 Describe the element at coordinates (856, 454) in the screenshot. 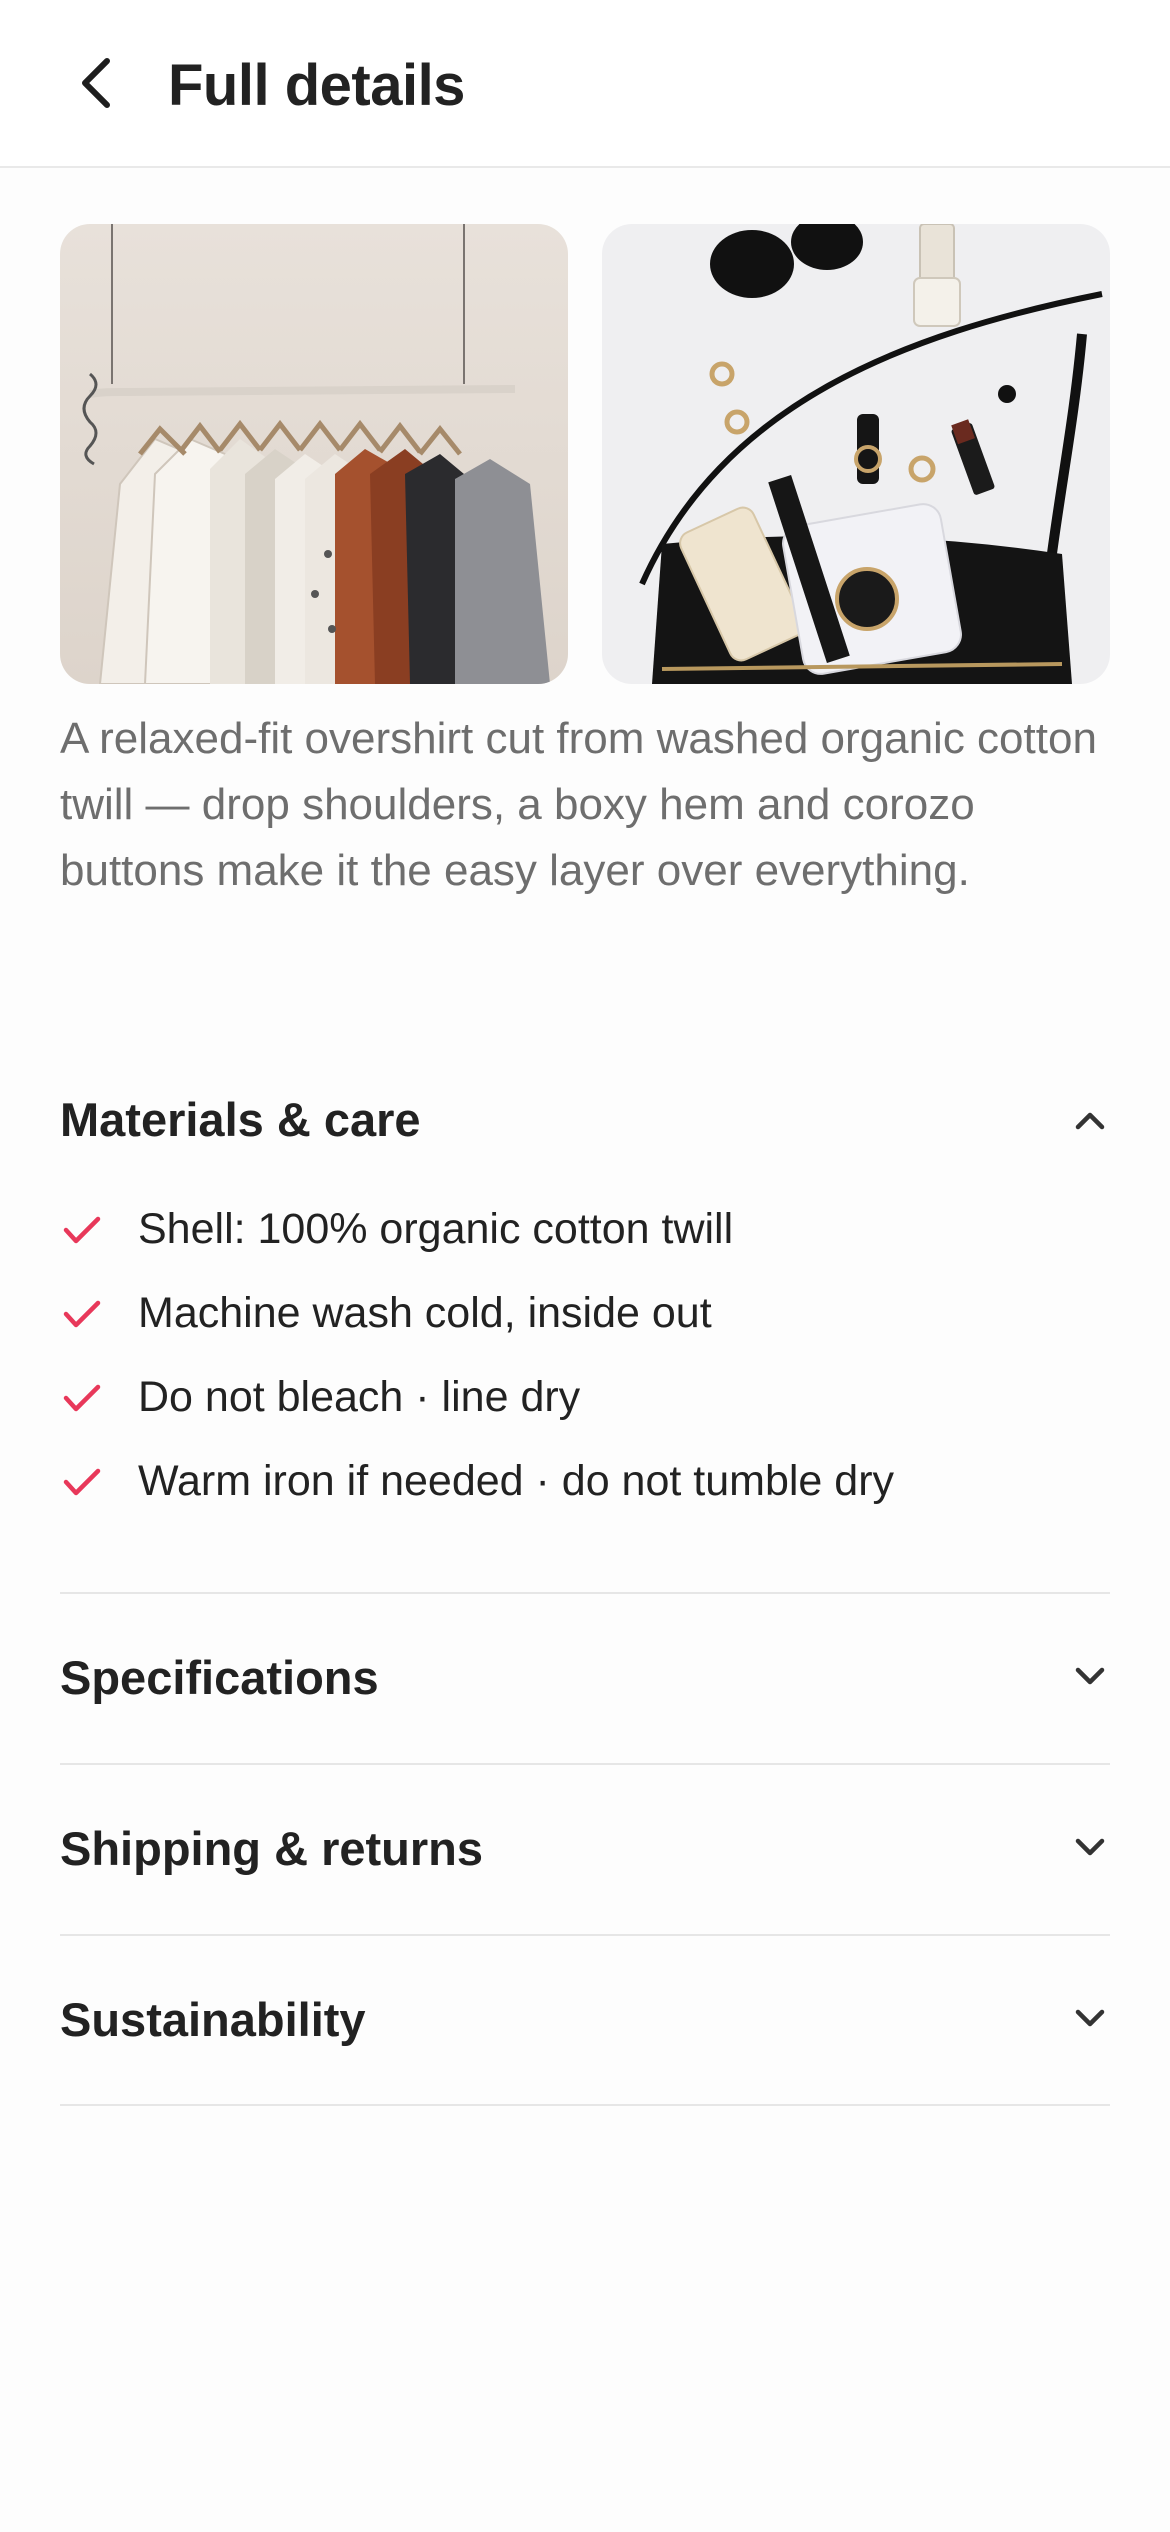

I see `accessories-flatlay-image` at that location.